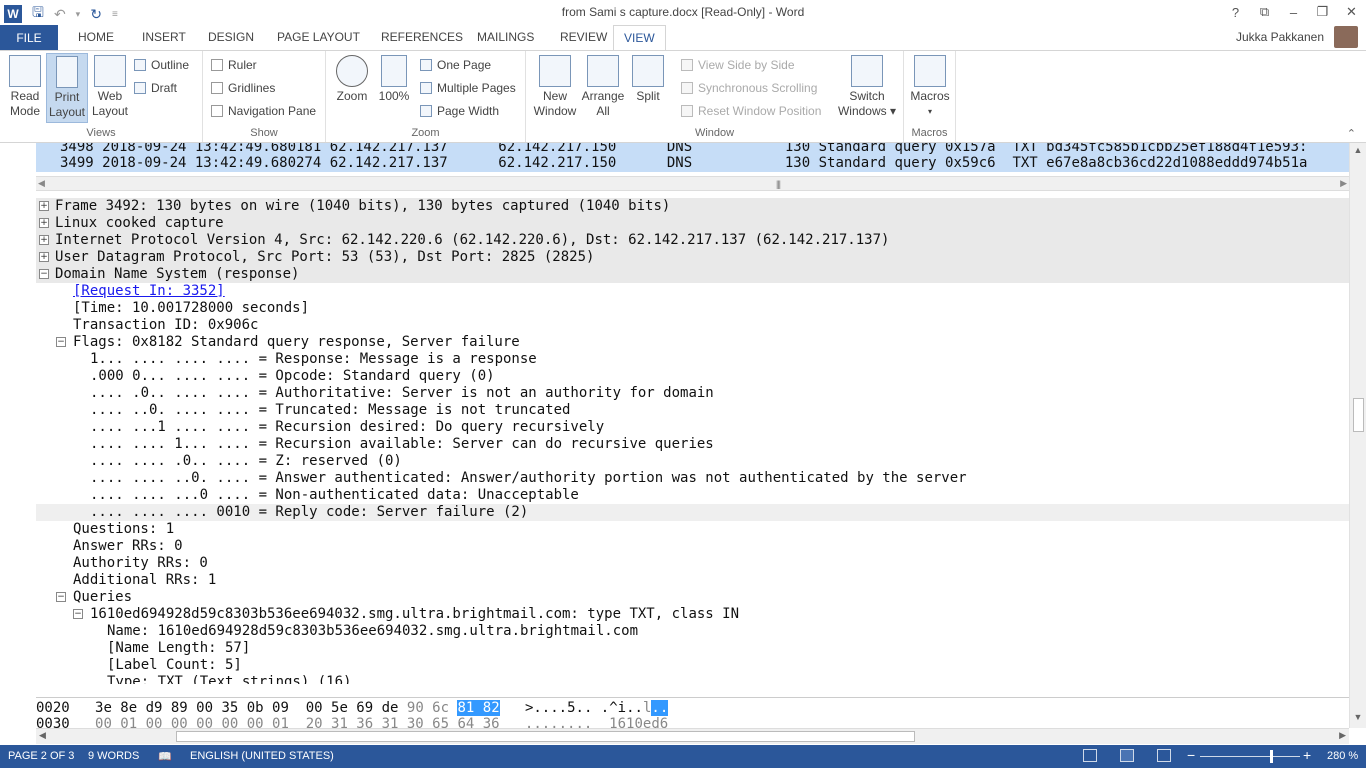 The width and height of the screenshot is (1366, 768). Describe the element at coordinates (1342, 756) in the screenshot. I see `zoom-level: 280 %` at that location.